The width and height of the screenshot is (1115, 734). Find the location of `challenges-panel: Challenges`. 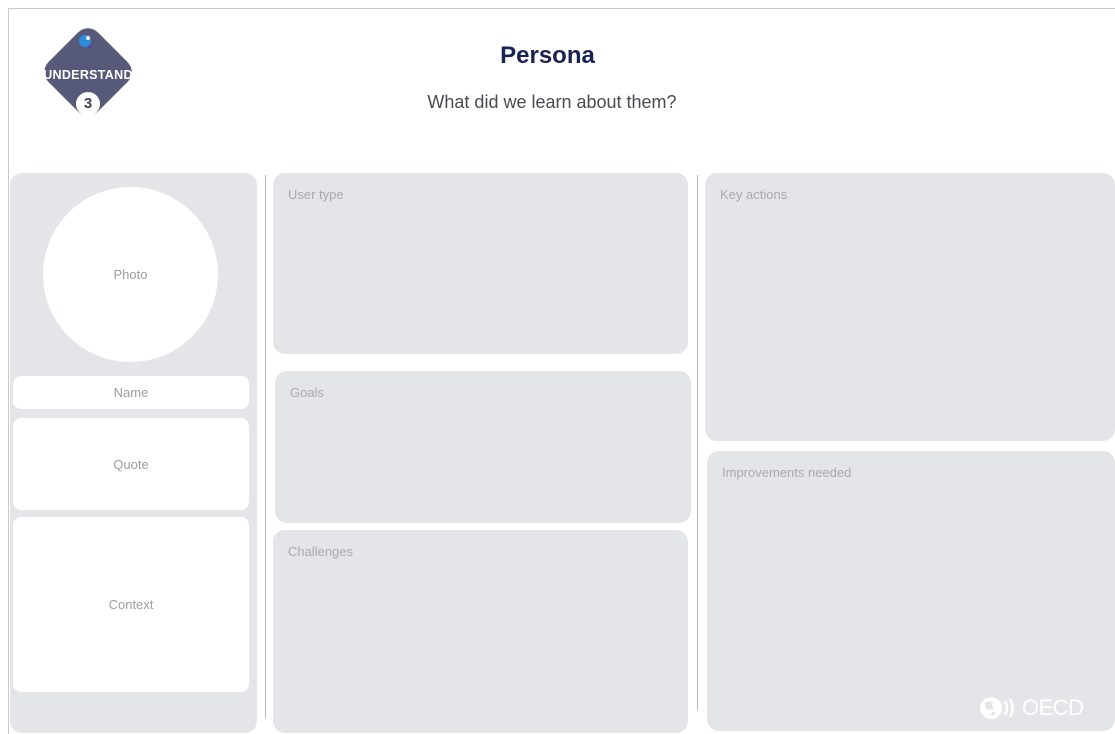

challenges-panel: Challenges is located at coordinates (480, 631).